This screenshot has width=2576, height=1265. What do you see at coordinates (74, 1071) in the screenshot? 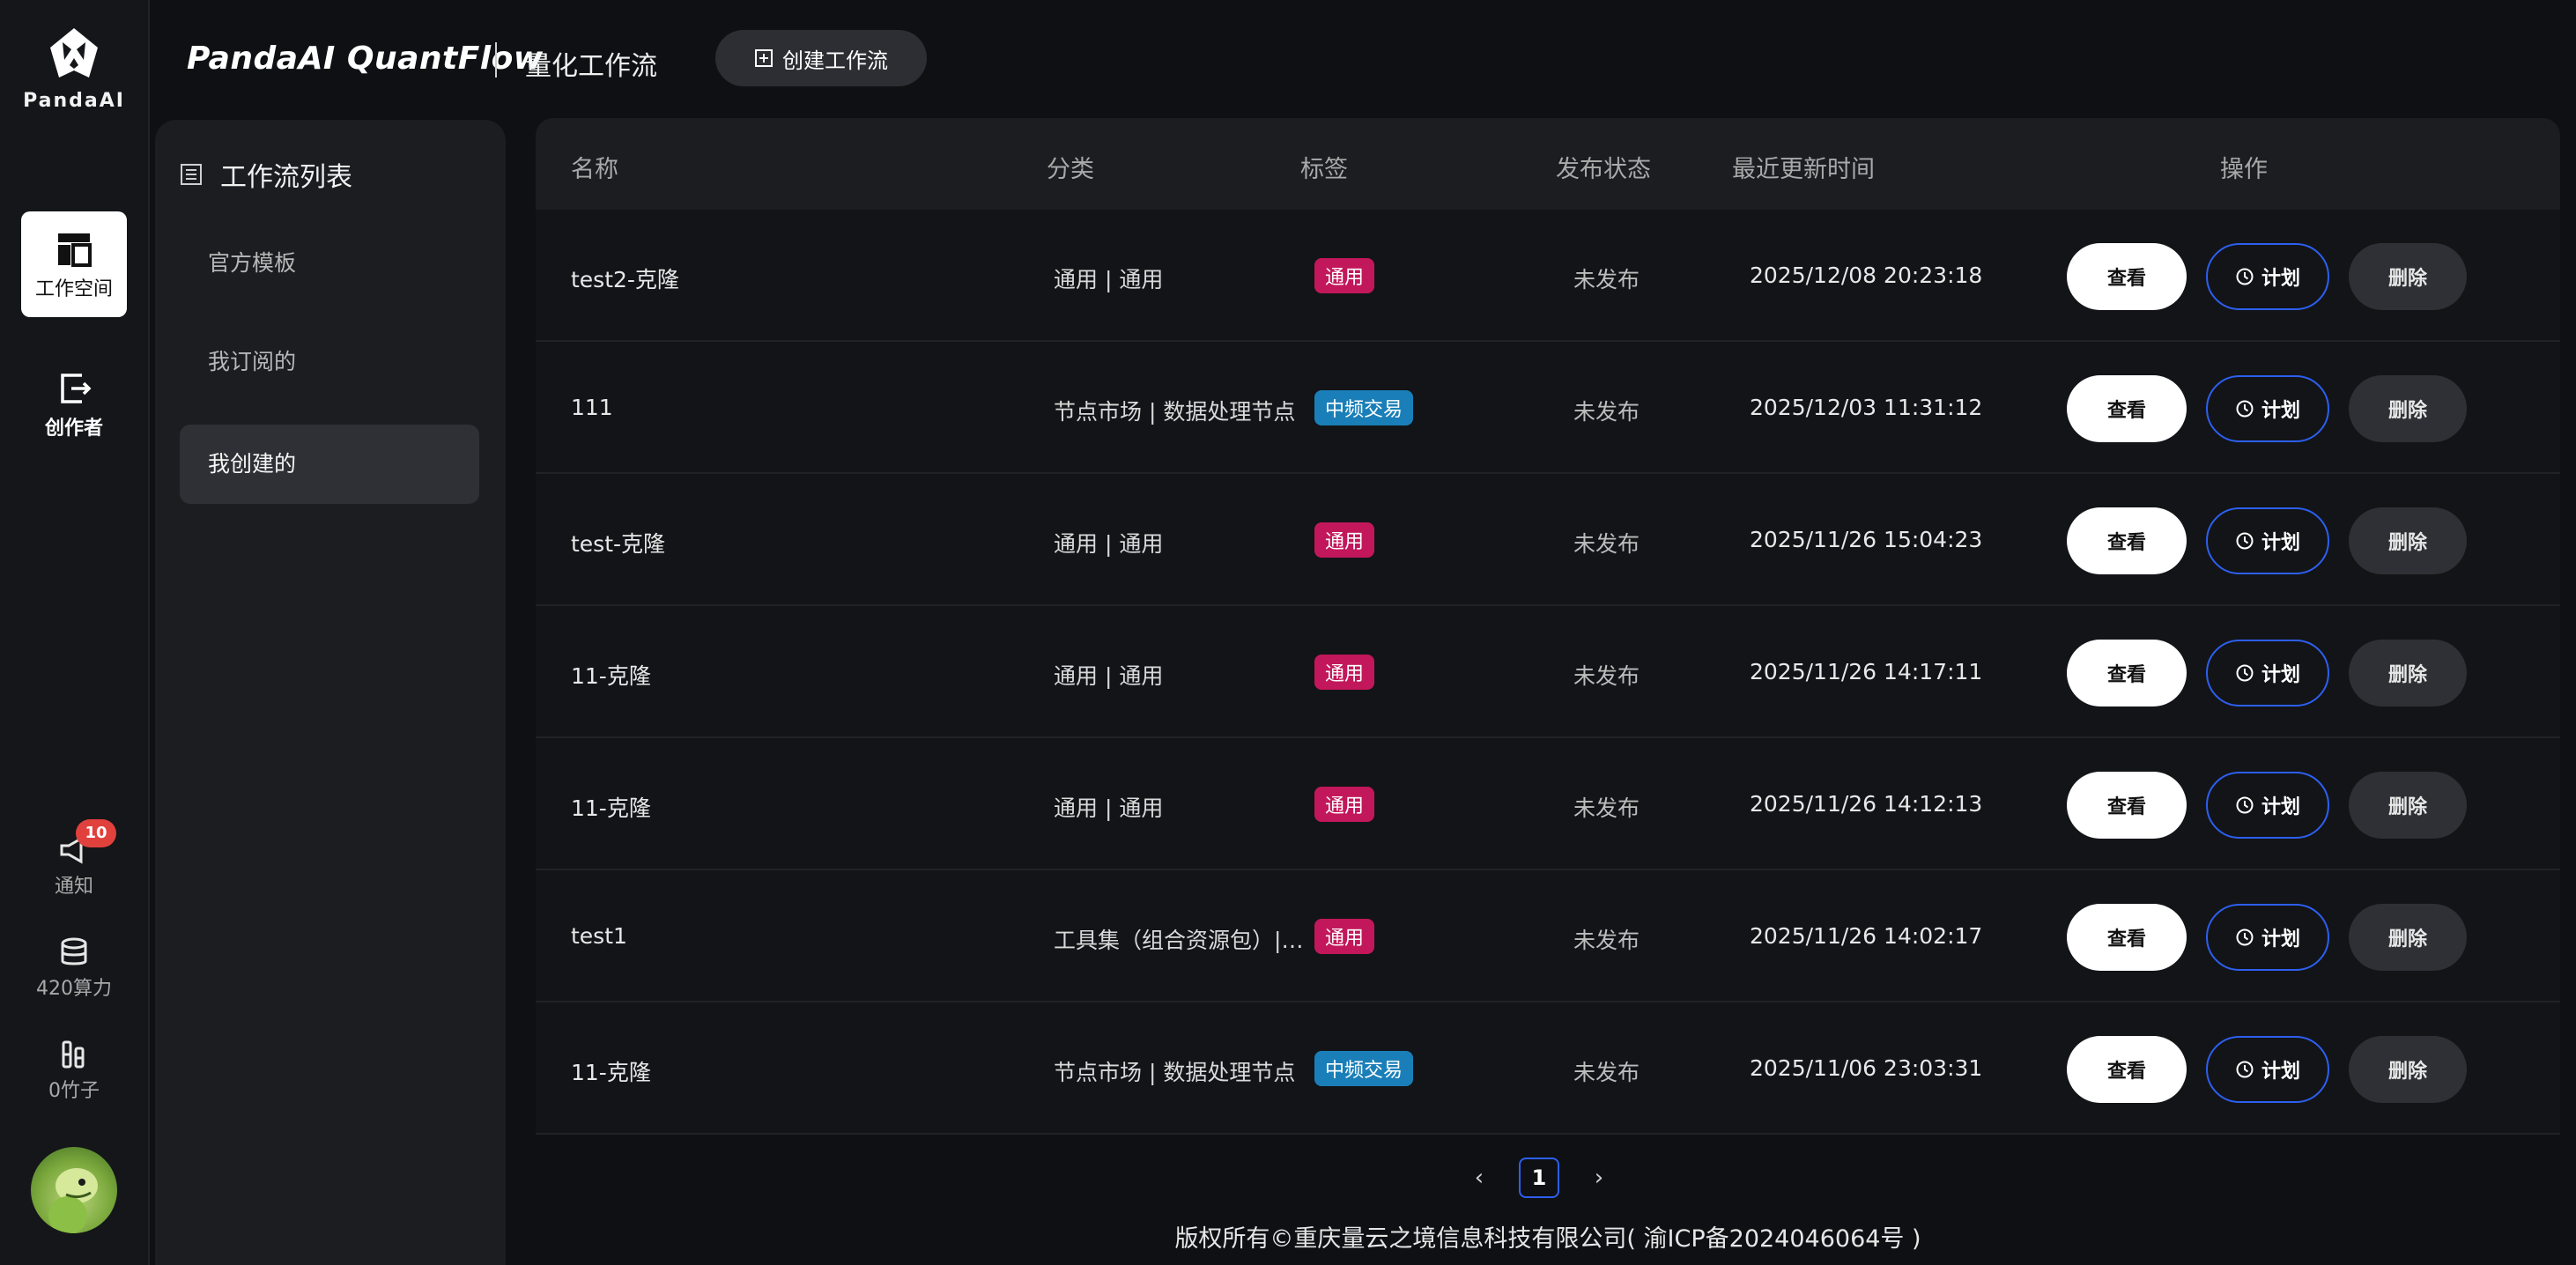
I see `rail-bamboo: 0竹子` at bounding box center [74, 1071].